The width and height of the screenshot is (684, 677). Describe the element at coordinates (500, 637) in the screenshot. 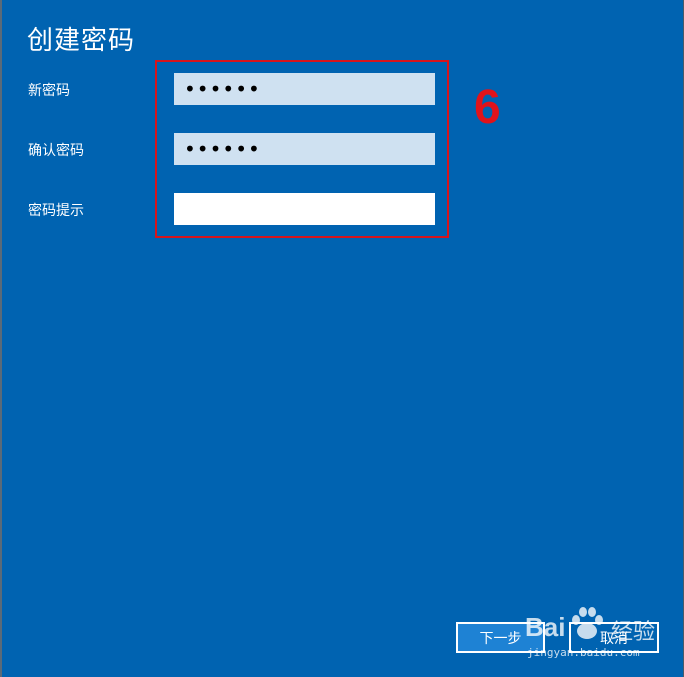

I see `next-button: 下一步` at that location.